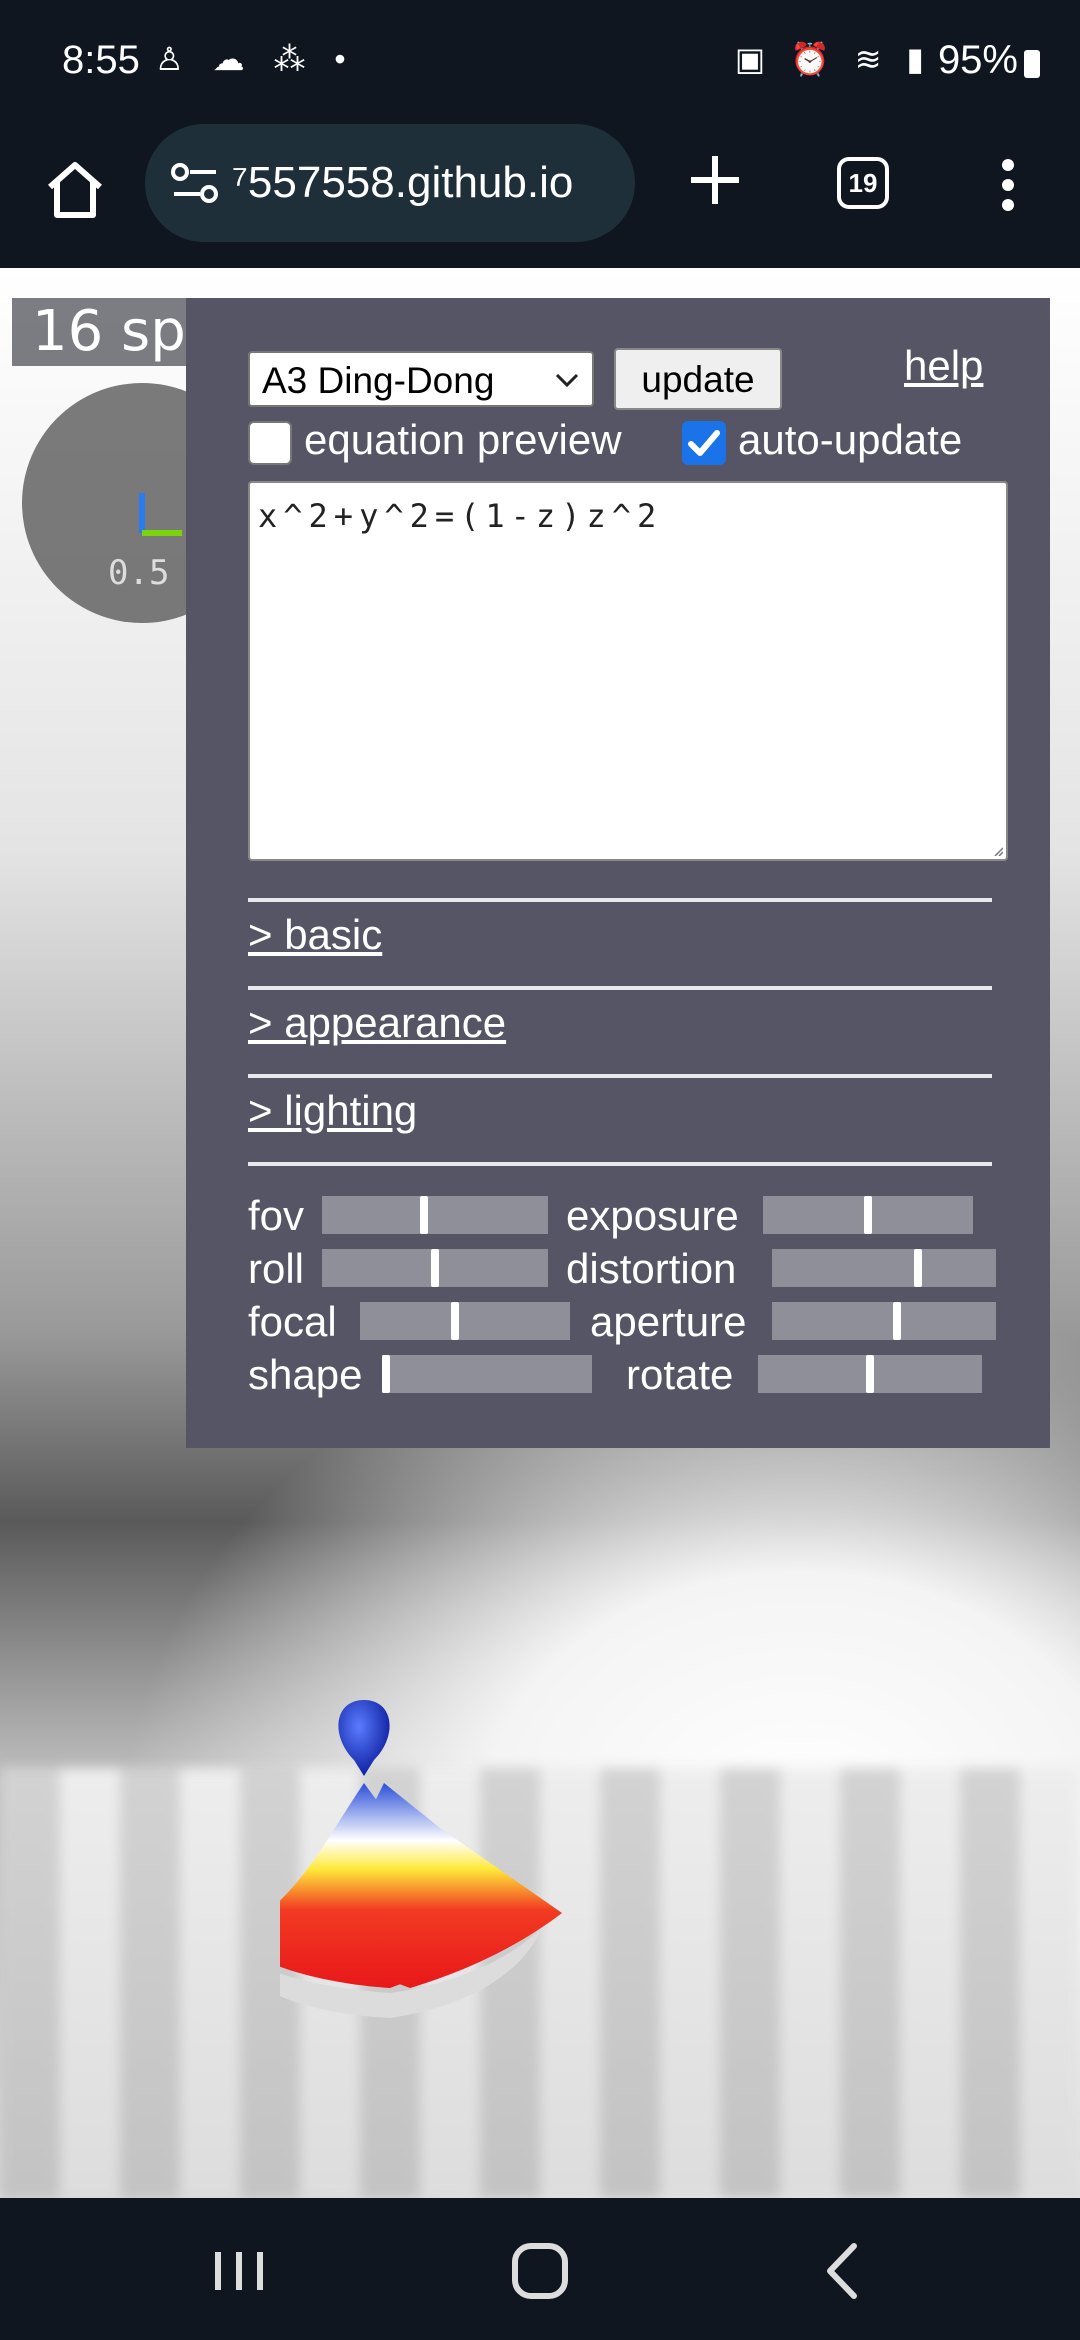 This screenshot has width=1080, height=2340. I want to click on distortion-slider-thumb, so click(917, 1268).